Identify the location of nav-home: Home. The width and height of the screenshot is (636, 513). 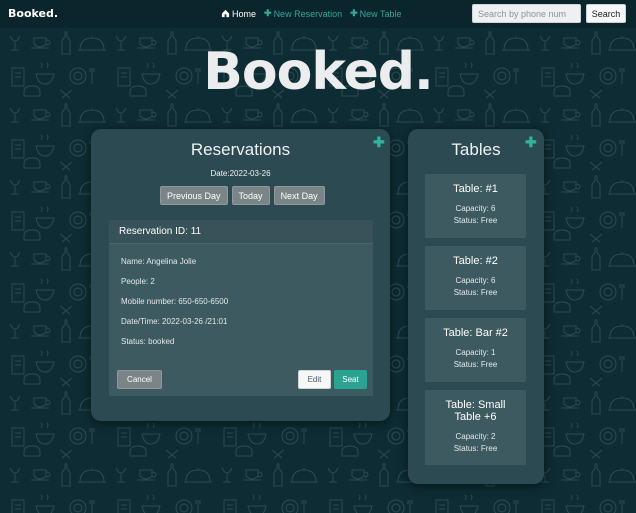
(238, 13).